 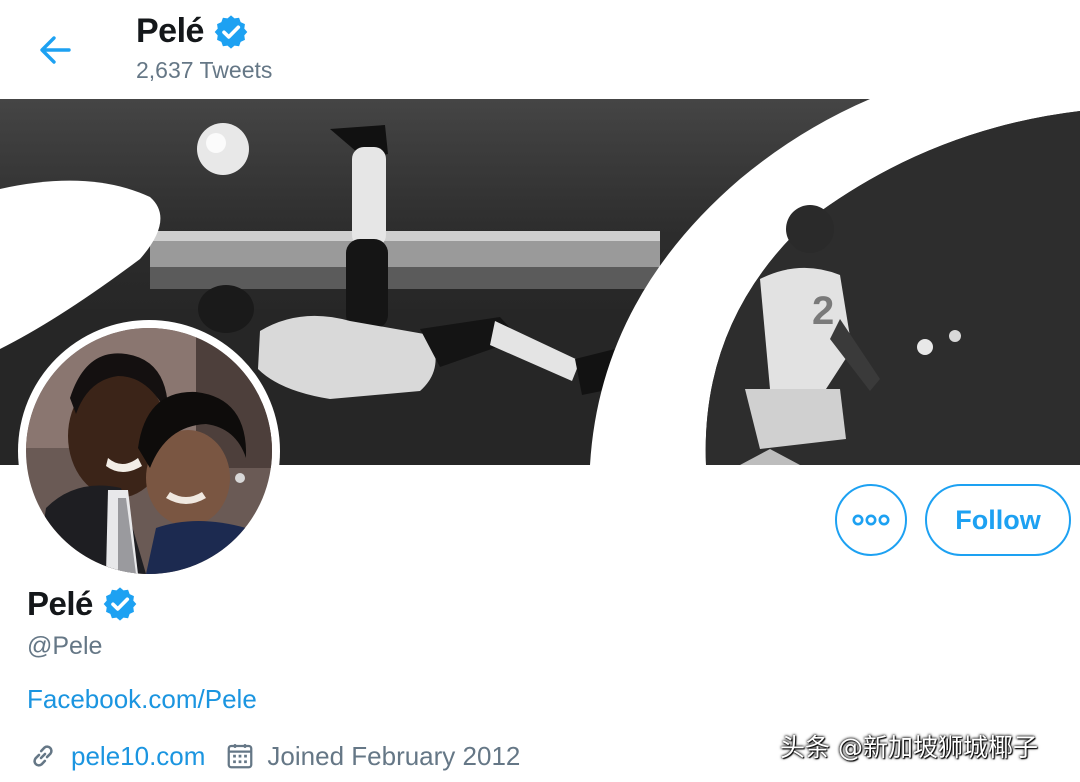 I want to click on calendar-icon, so click(x=240, y=756).